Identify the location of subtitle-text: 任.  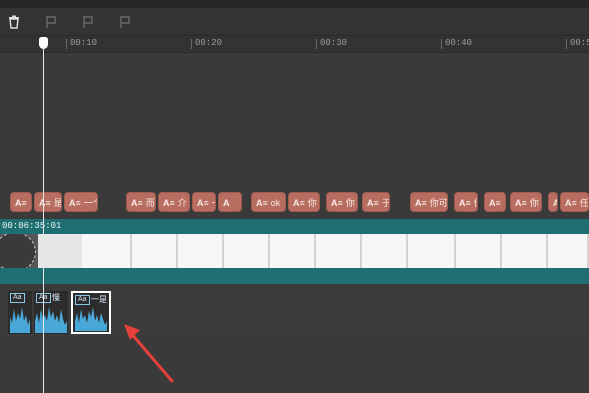
(584, 203).